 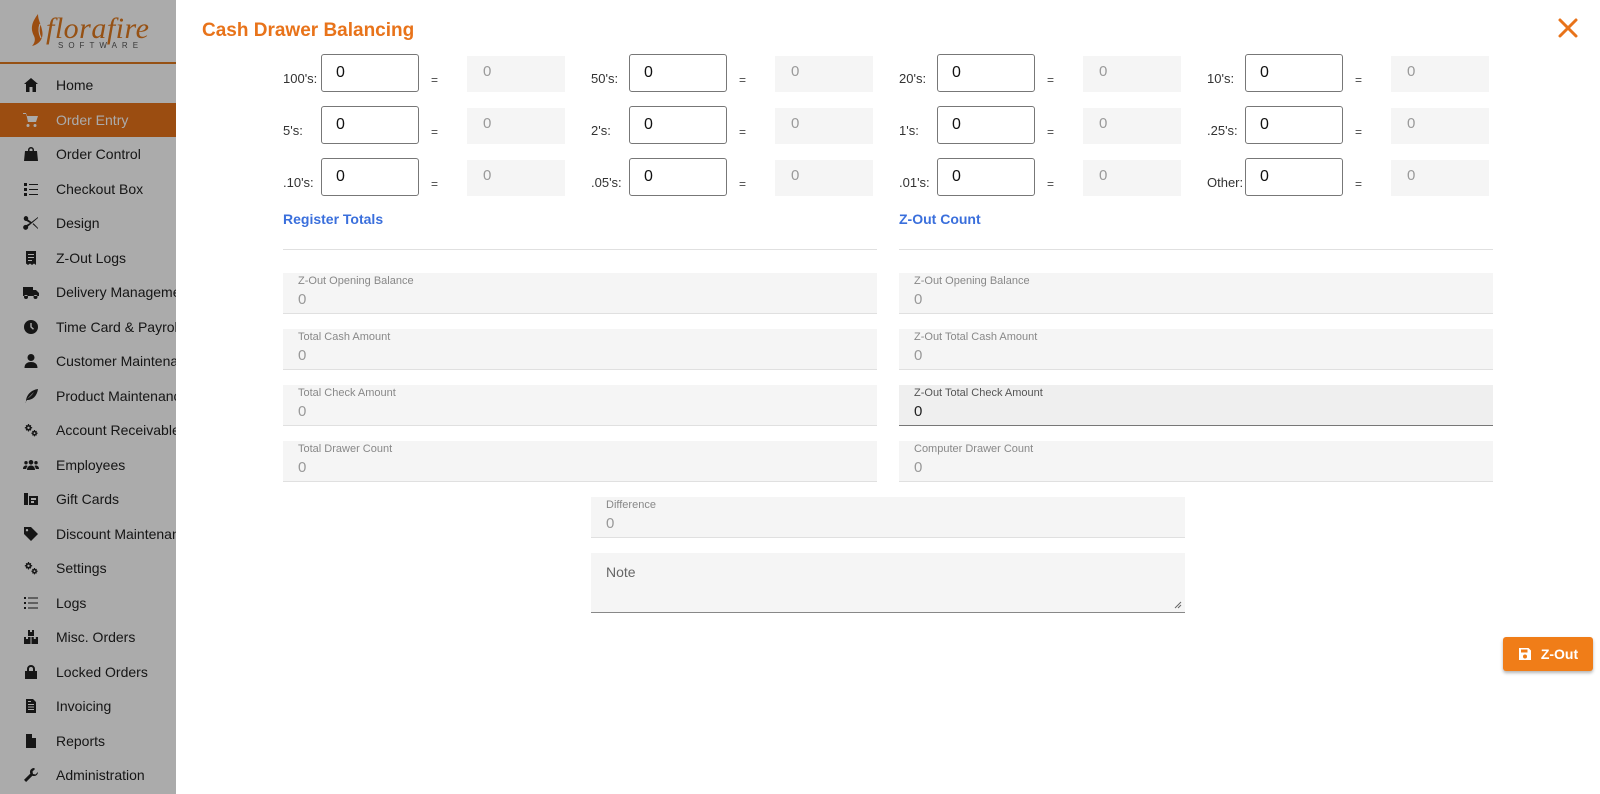 What do you see at coordinates (344, 337) in the screenshot?
I see `field-label: Total Cash Amount` at bounding box center [344, 337].